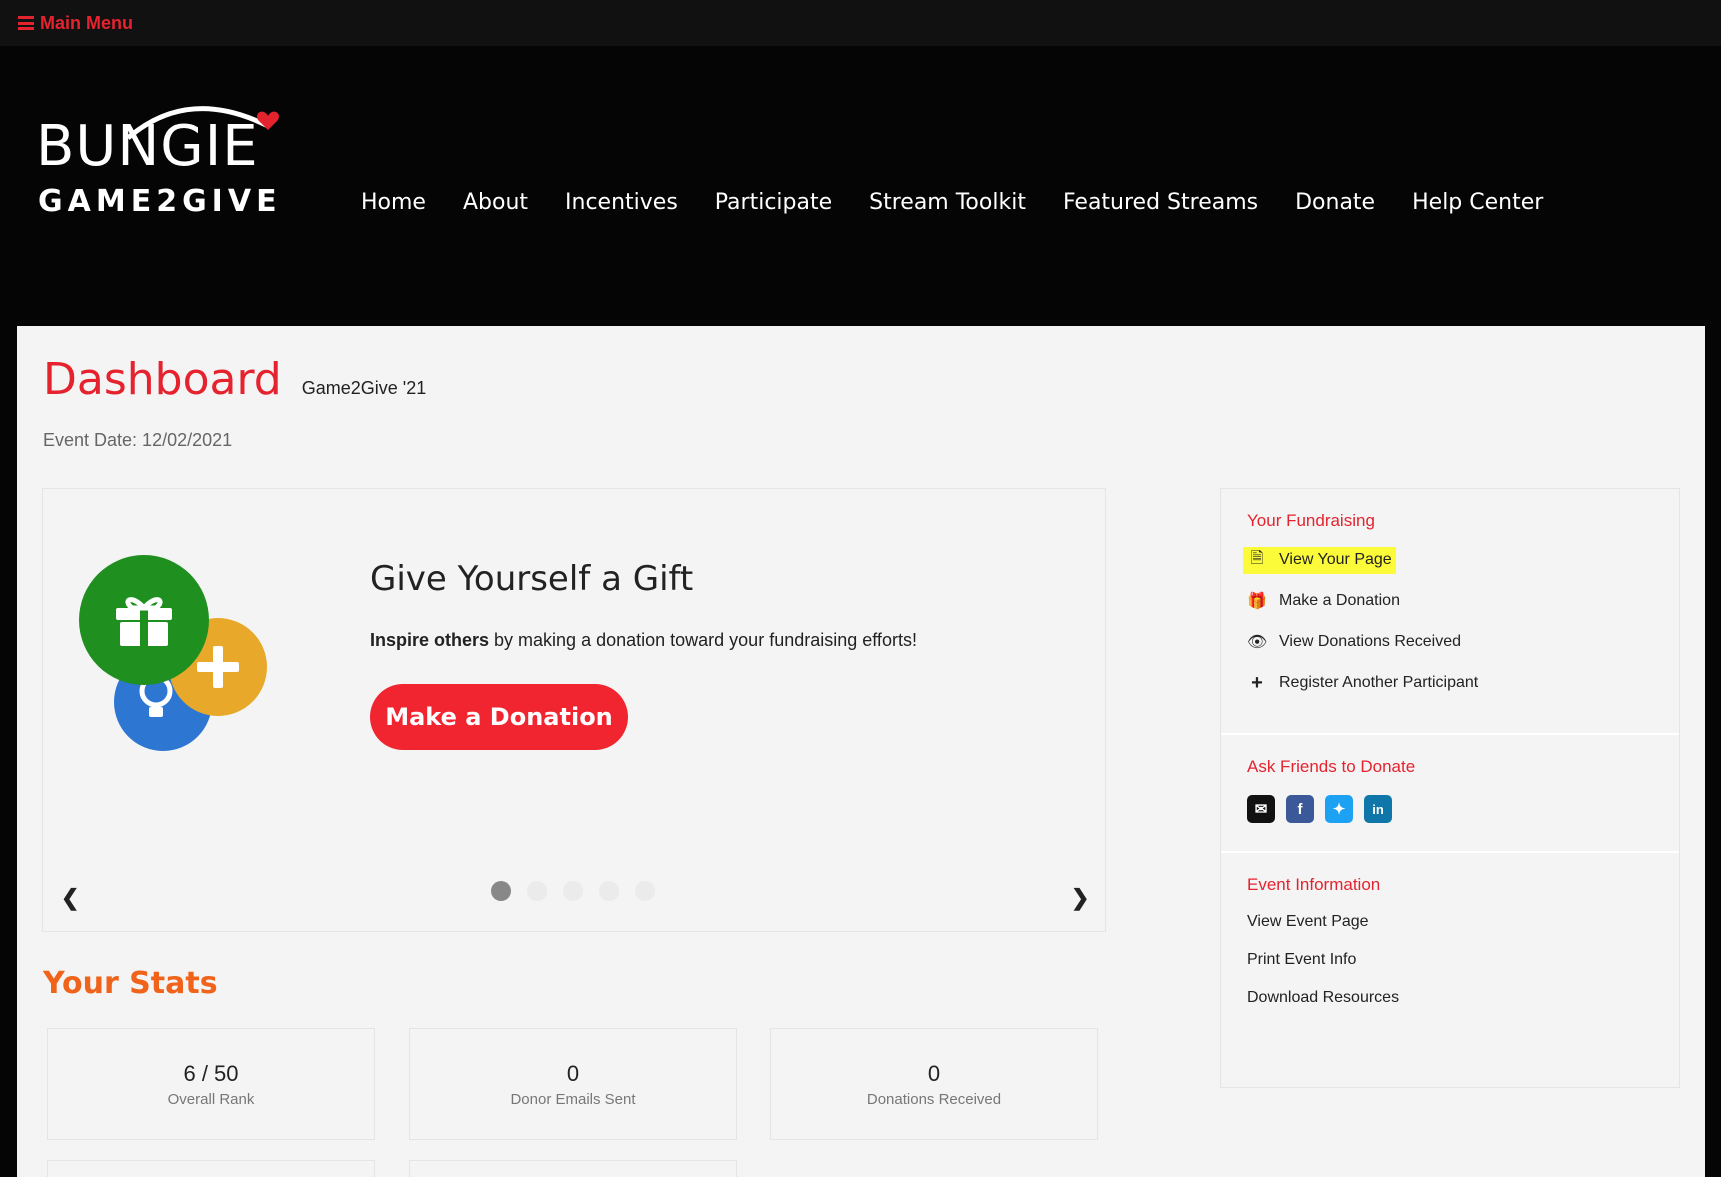 The image size is (1721, 1177). I want to click on main-menu-button: Main Menu, so click(75, 23).